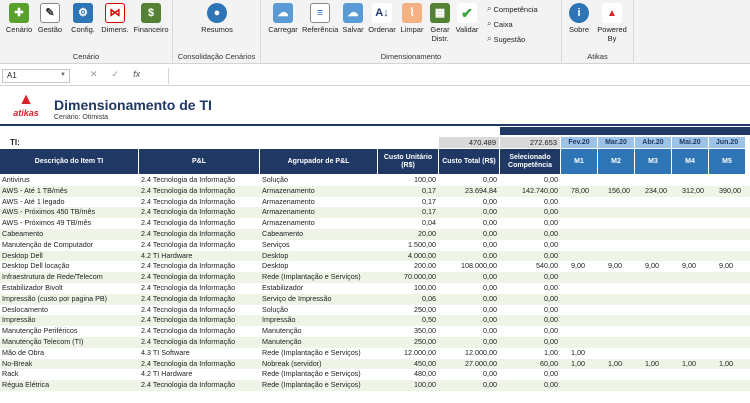  I want to click on sugestao-button: ⌕ Sugestão, so click(506, 39).